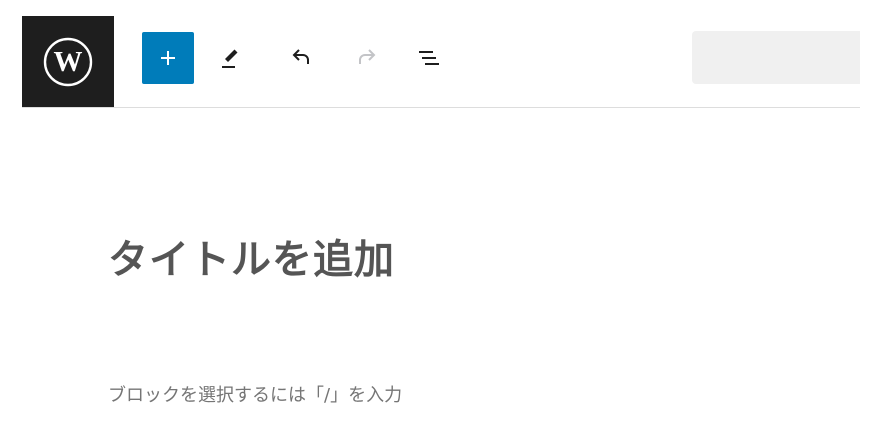 This screenshot has width=881, height=441. I want to click on tools-button, so click(230, 58).